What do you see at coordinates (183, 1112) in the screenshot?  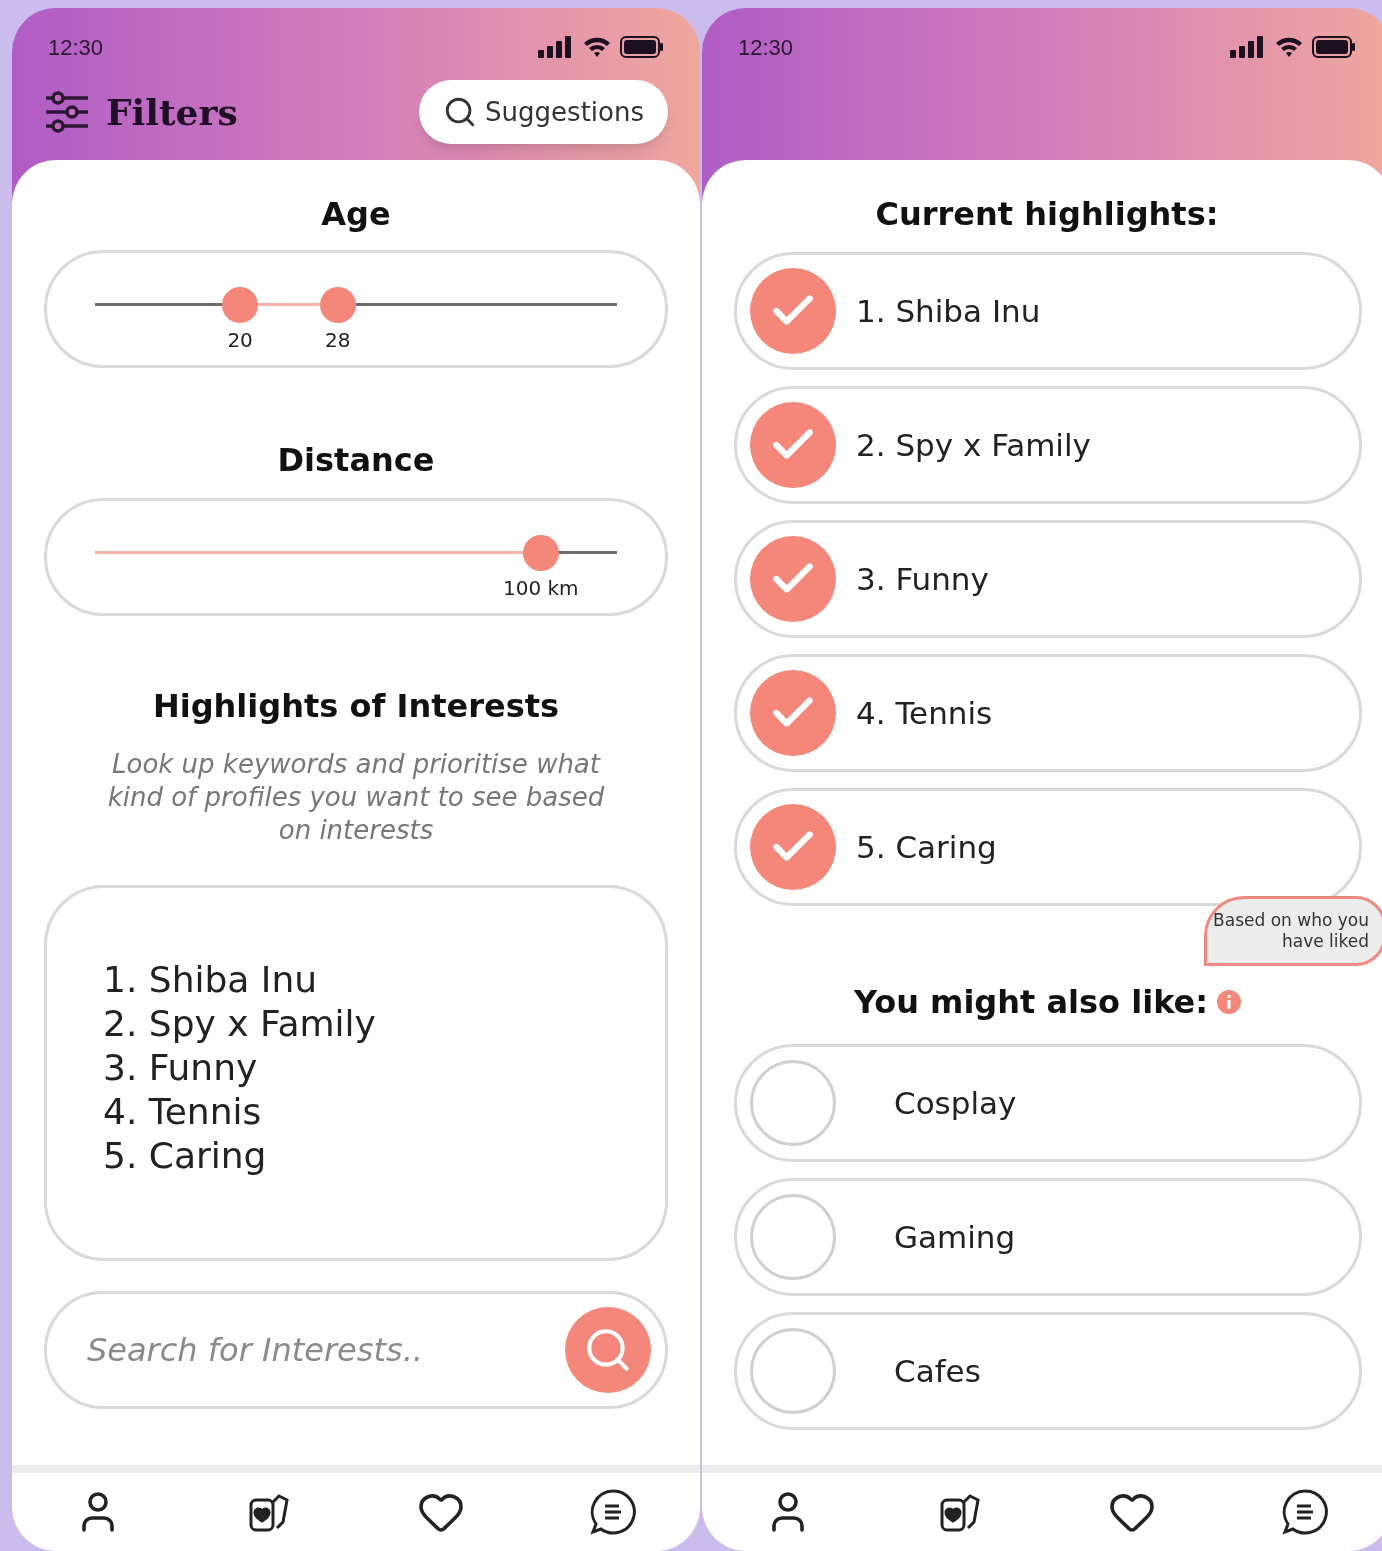 I see `interest-item: 4. Tennis` at bounding box center [183, 1112].